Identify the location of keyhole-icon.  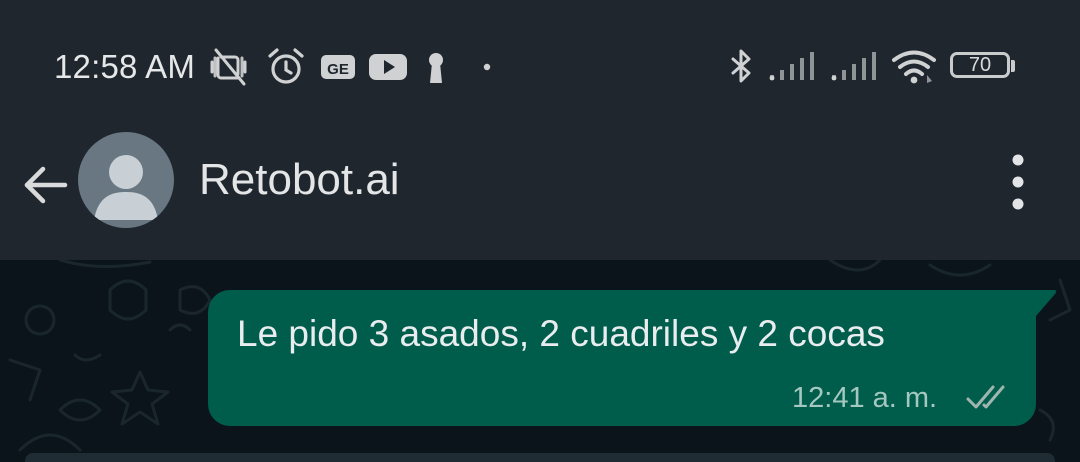
(436, 68).